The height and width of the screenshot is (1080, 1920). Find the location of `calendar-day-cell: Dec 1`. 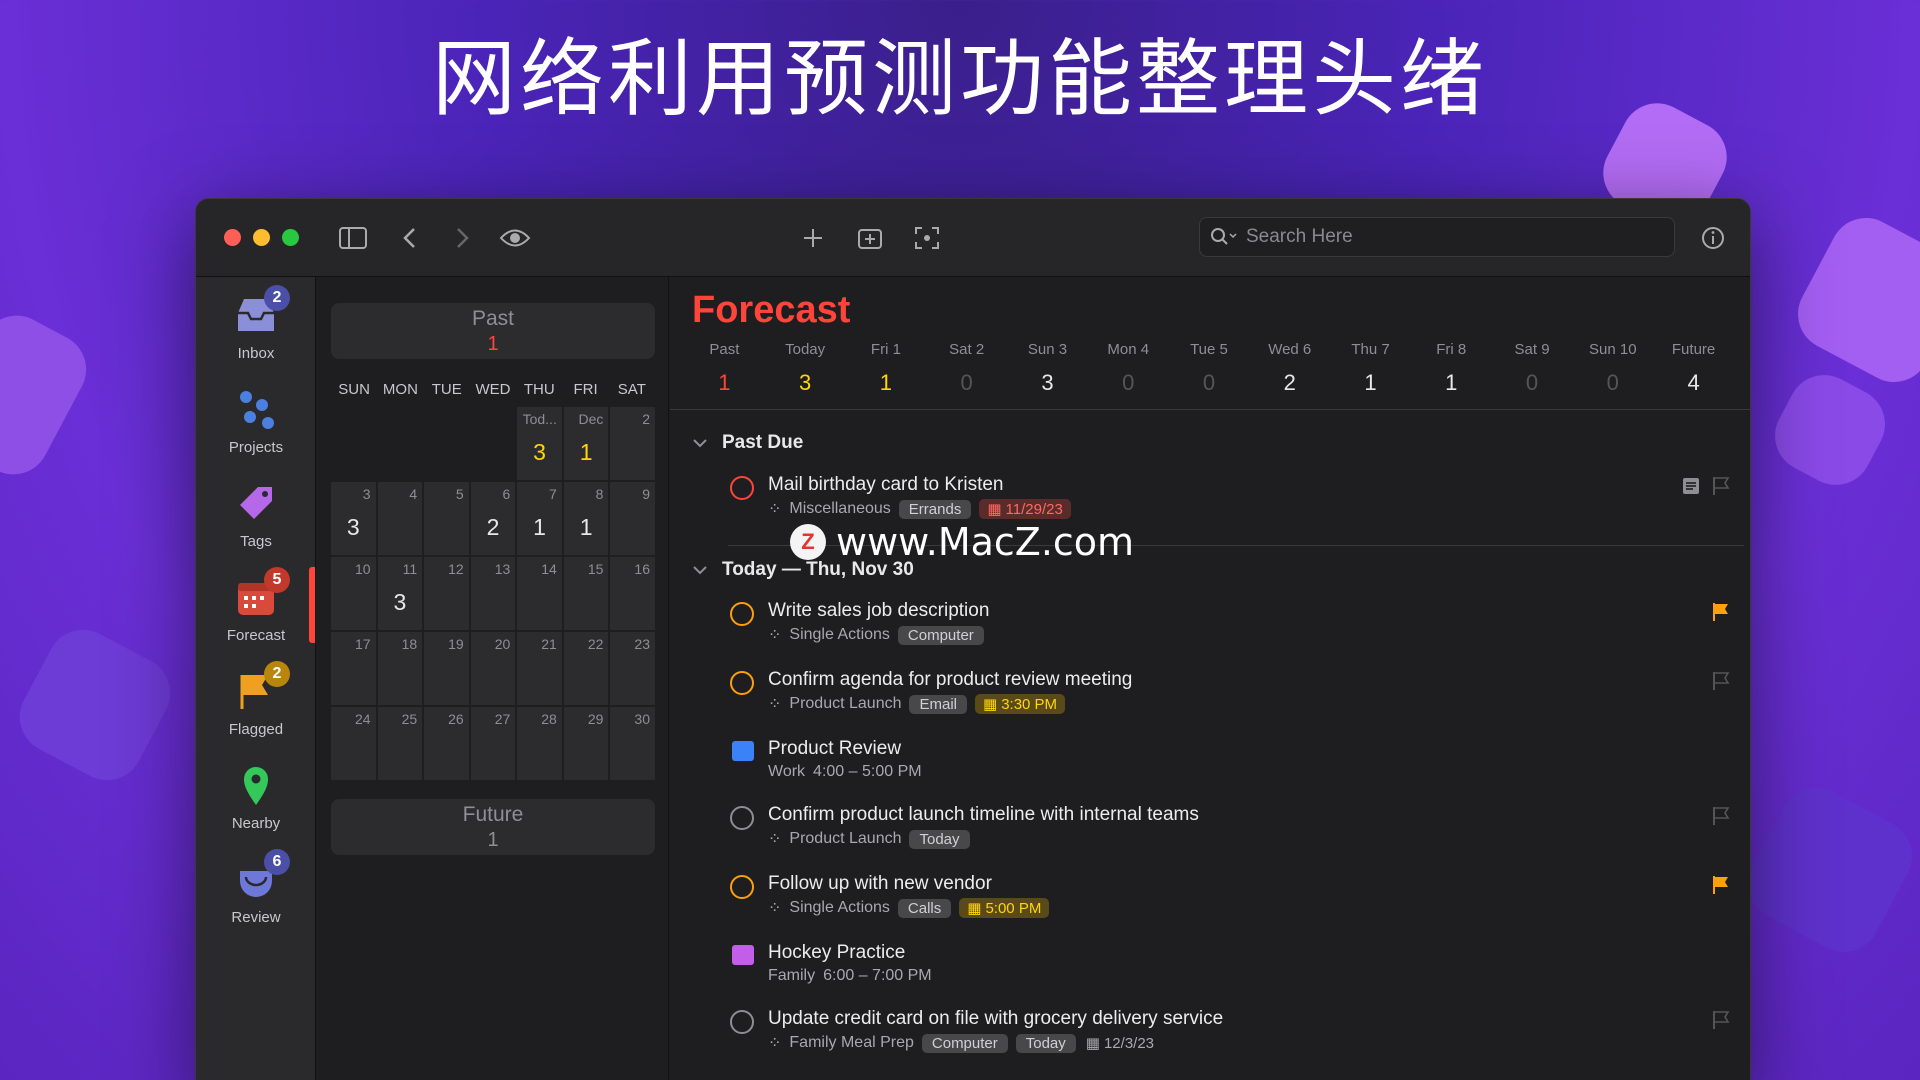

calendar-day-cell: Dec 1 is located at coordinates (586, 443).